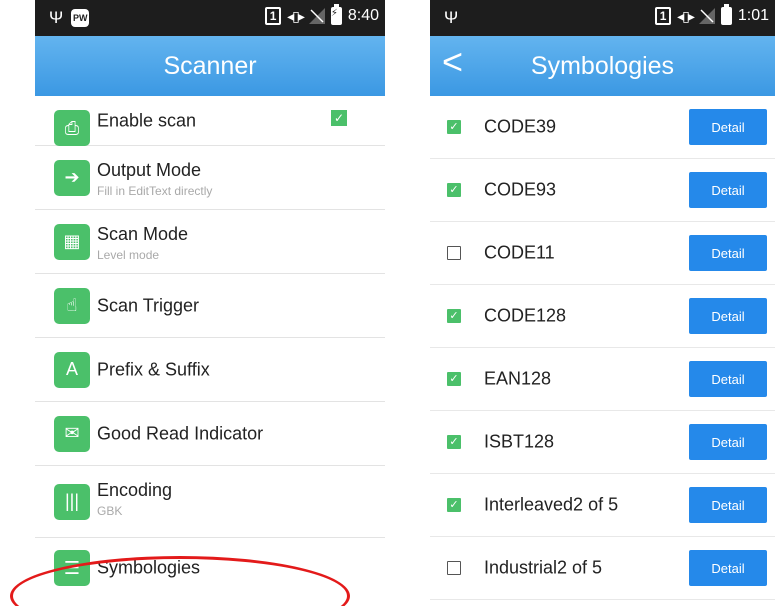 The height and width of the screenshot is (606, 775). Describe the element at coordinates (525, 315) in the screenshot. I see `symbology-label: CODE128` at that location.